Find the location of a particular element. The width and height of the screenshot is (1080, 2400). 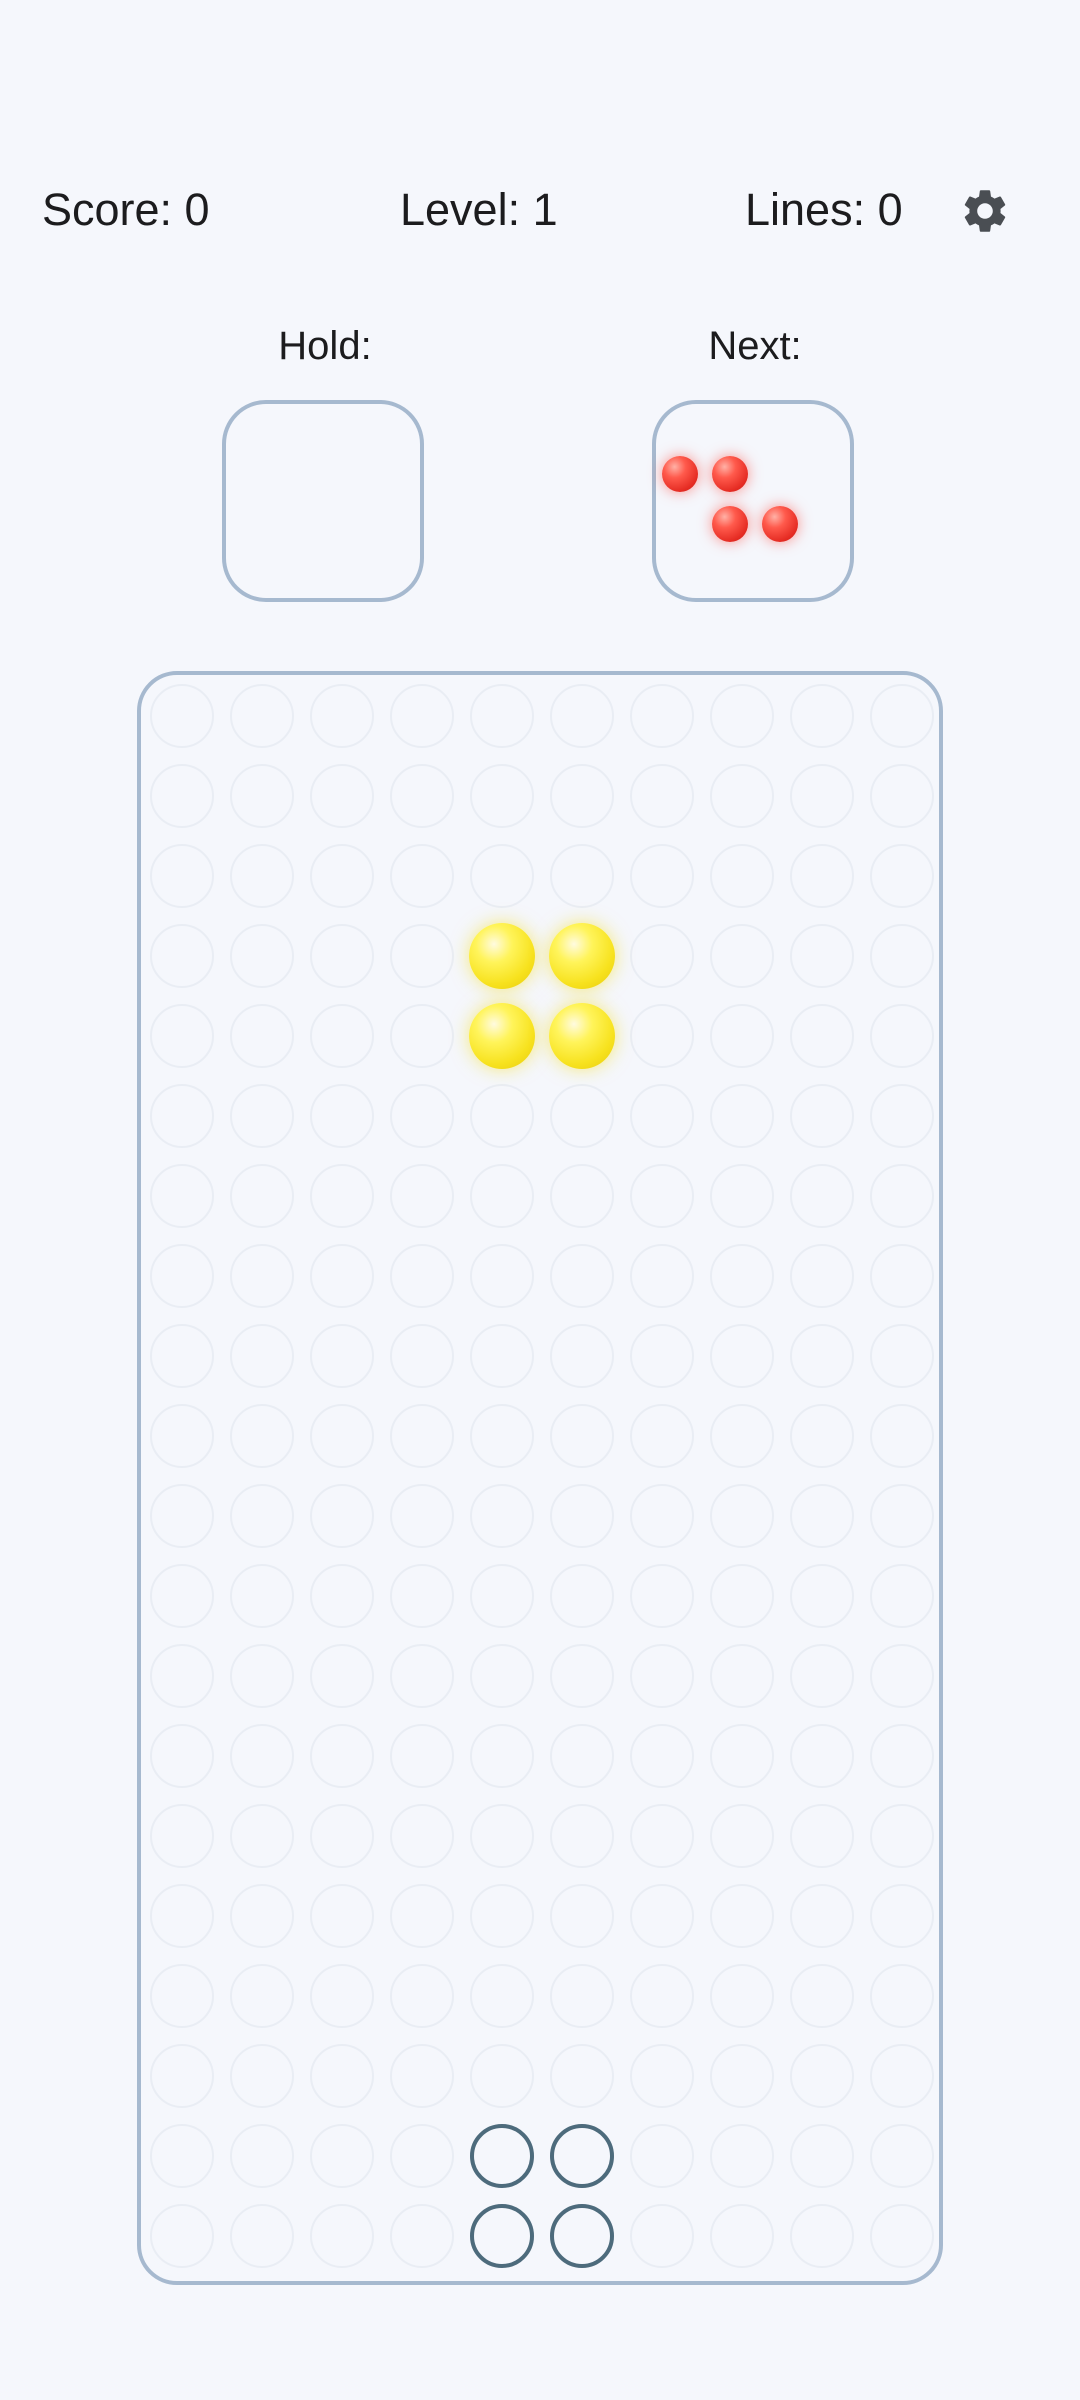

score-display: Score: 0 is located at coordinates (126, 209).